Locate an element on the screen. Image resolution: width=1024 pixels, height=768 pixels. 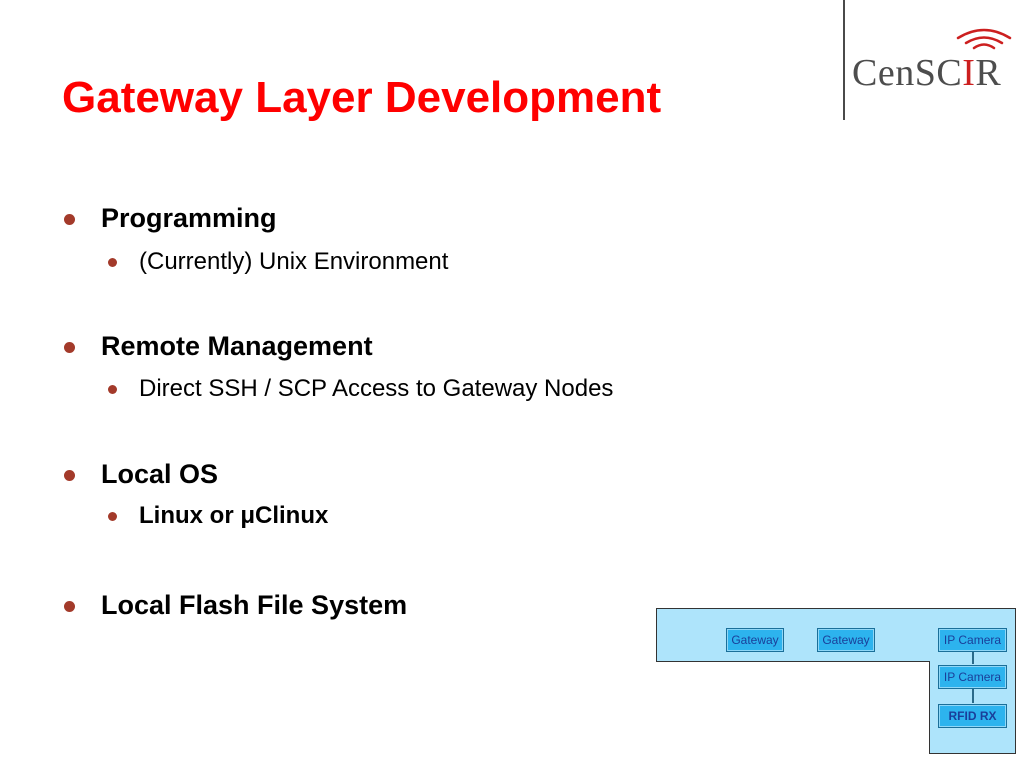
rfid-rx-node: RFID RX is located at coordinates (972, 716).